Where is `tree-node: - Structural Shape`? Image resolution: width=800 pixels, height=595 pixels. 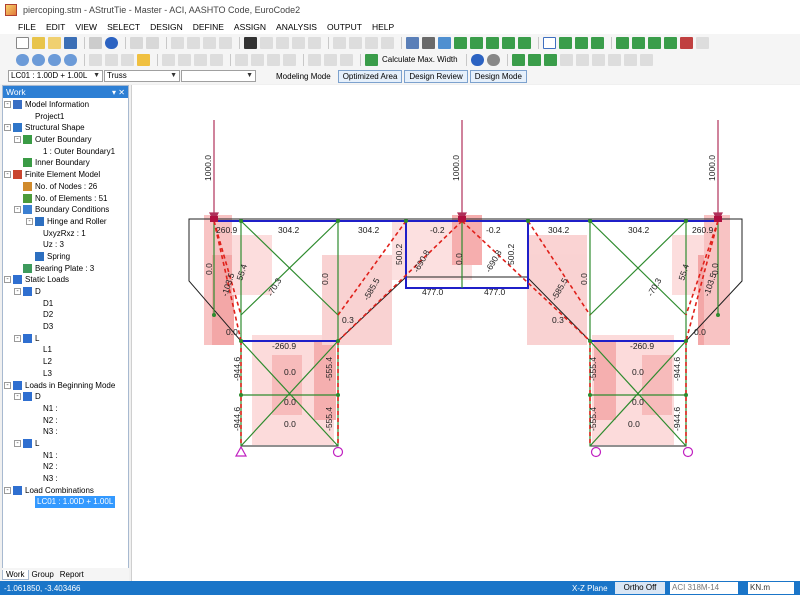
tree-node: - Structural Shape is located at coordinates (65, 128).